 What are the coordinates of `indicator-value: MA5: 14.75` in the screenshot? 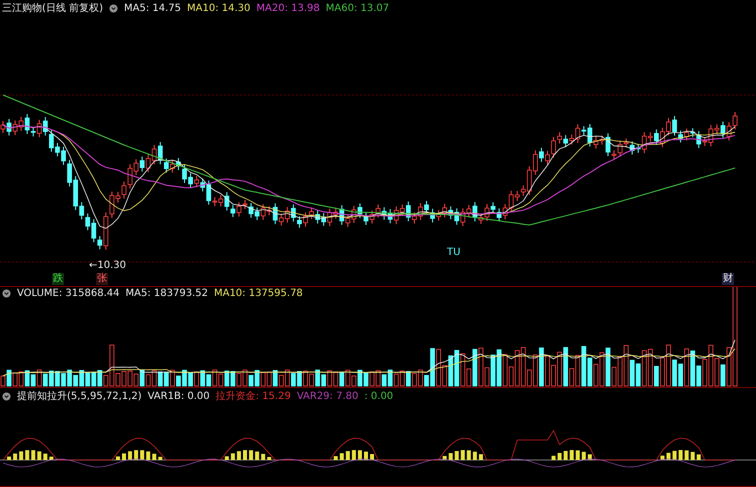 It's located at (152, 8).